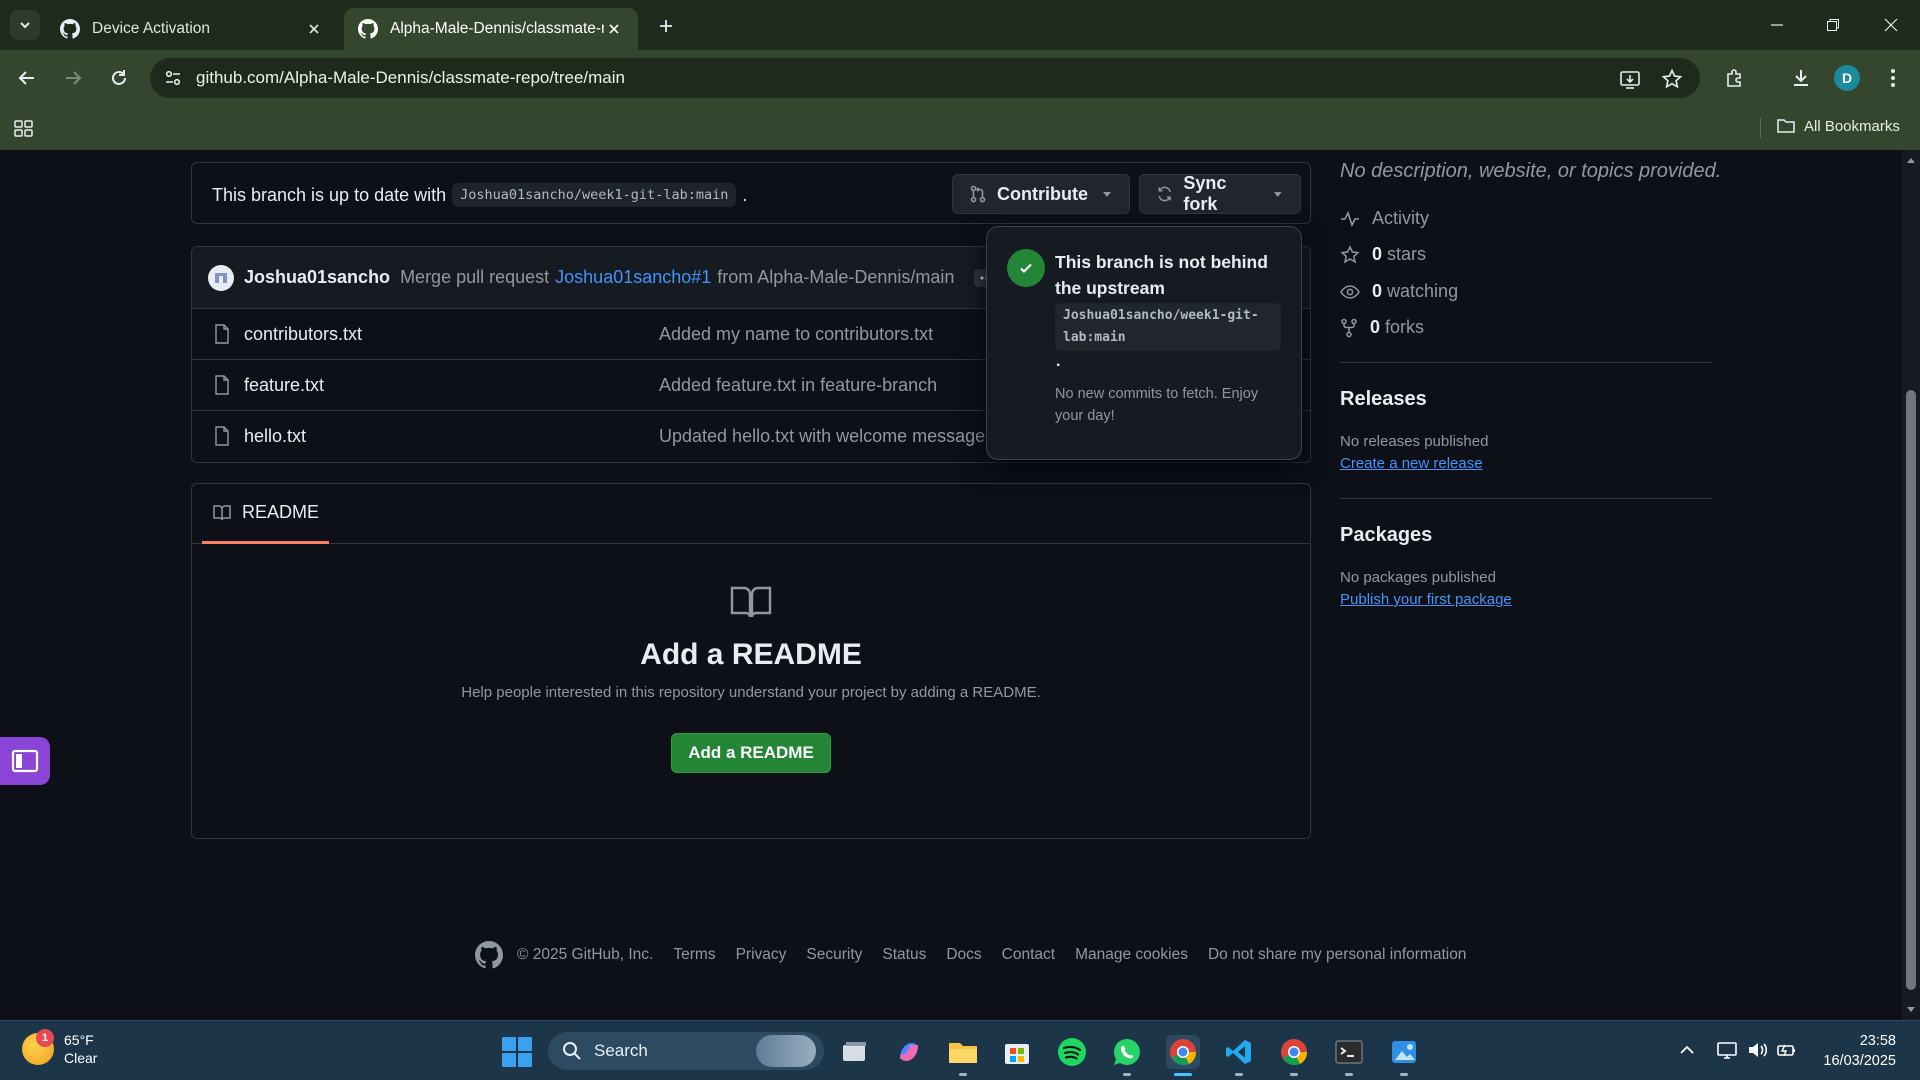 The width and height of the screenshot is (1920, 1080). Describe the element at coordinates (317, 277) in the screenshot. I see `commit-author: Joshua01sancho` at that location.